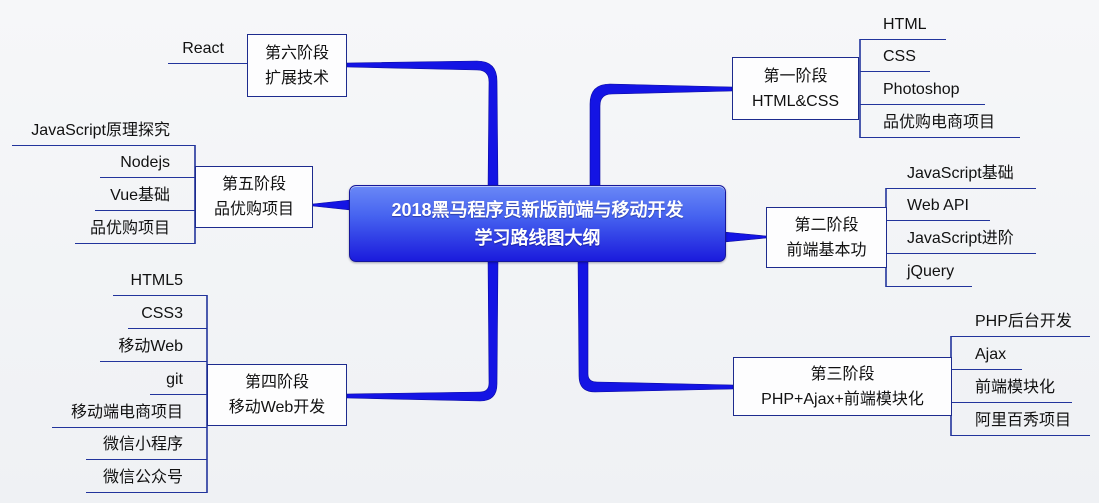  Describe the element at coordinates (537, 223) in the screenshot. I see `central-topic: 2018黑马程序员新版前端与移动开发 学习路线图大纲` at that location.